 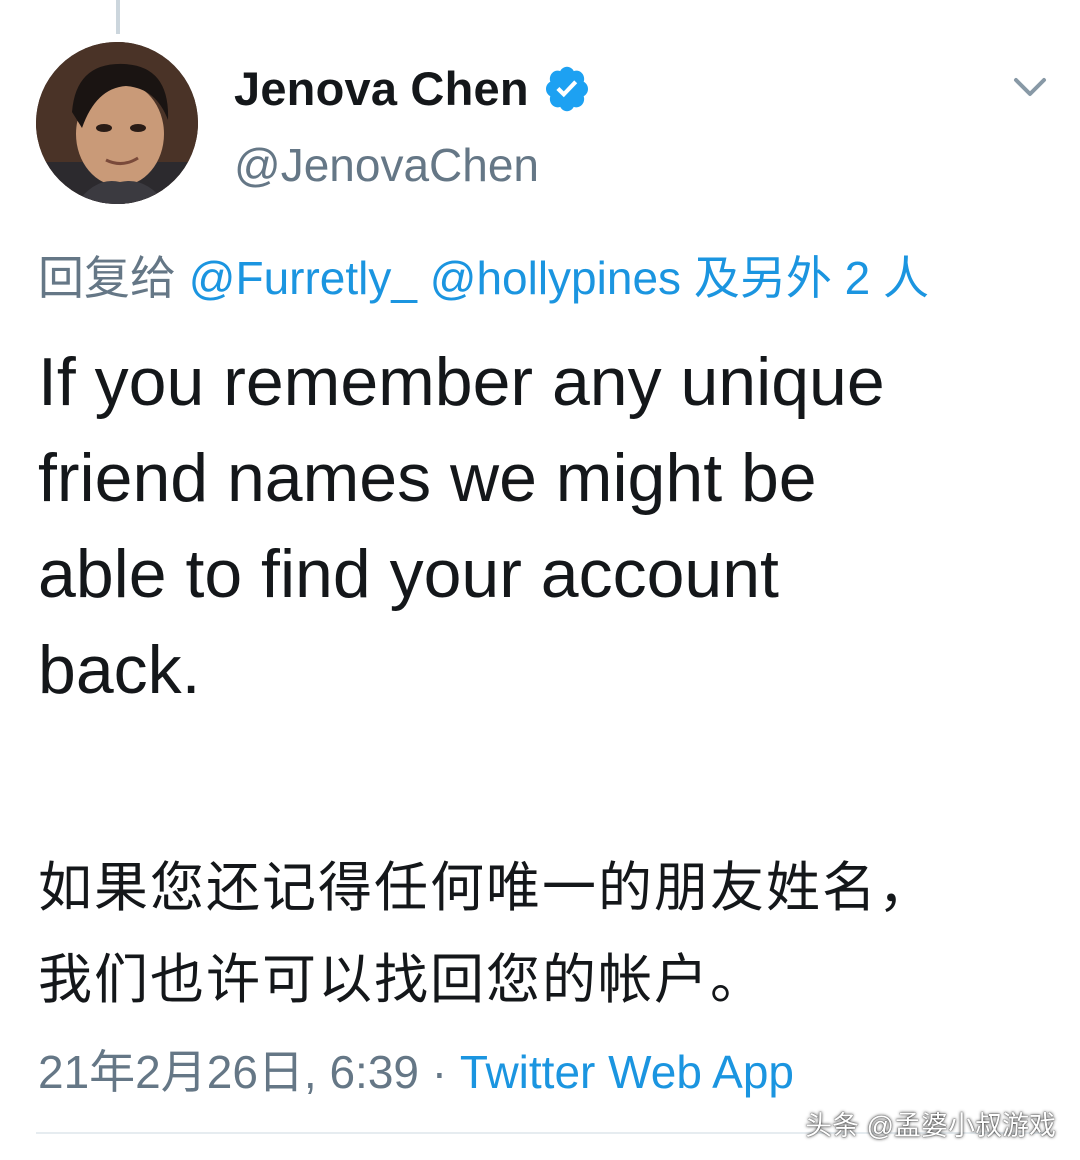 I want to click on tweet-timestamp: 21年2月26日, 6:39, so click(x=228, y=1072).